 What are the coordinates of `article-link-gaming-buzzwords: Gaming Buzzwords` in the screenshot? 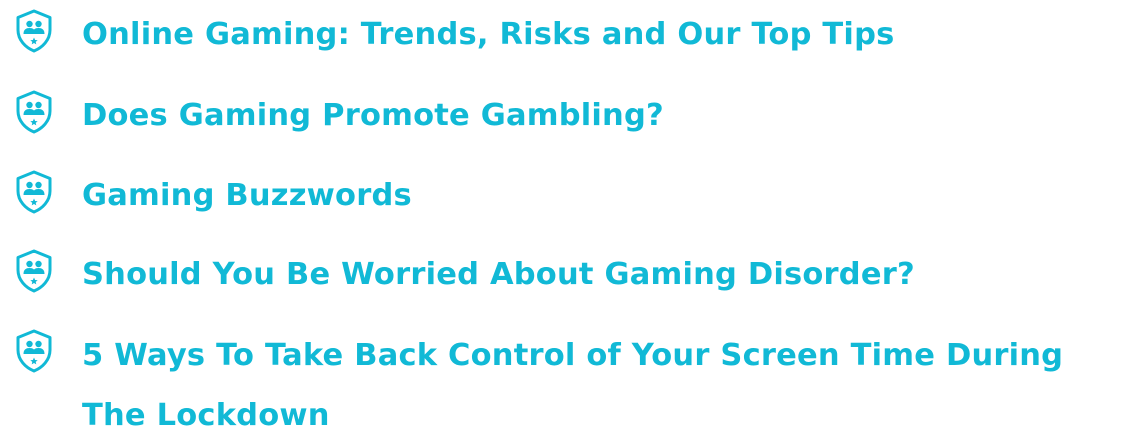 It's located at (247, 196).